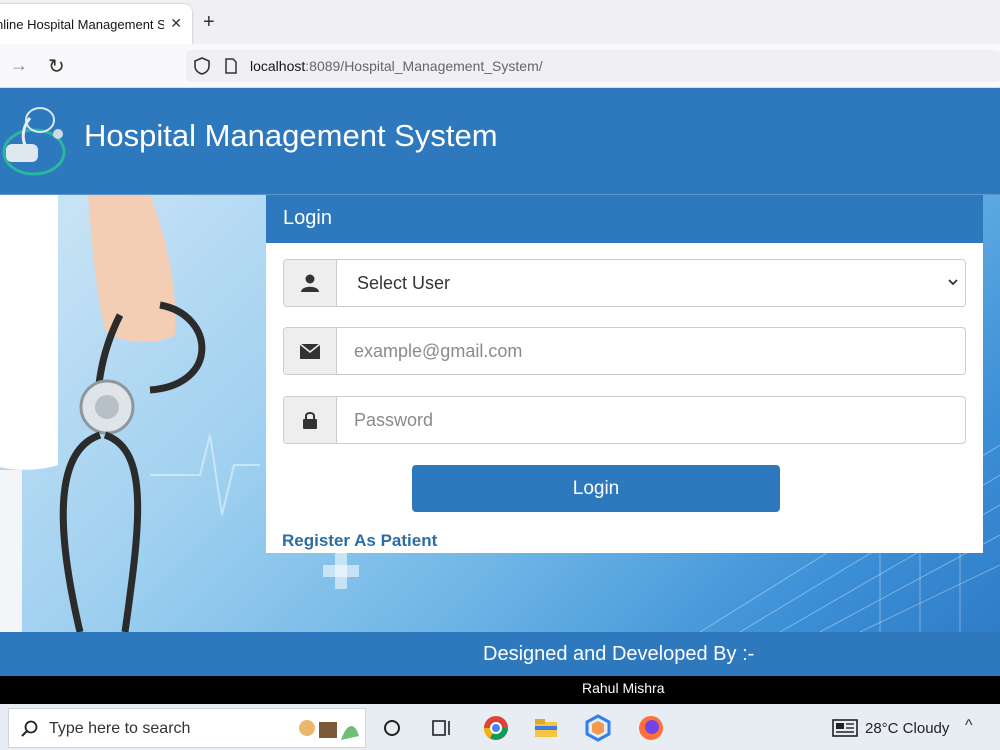 The height and width of the screenshot is (750, 1000). I want to click on lock-icon, so click(310, 420).